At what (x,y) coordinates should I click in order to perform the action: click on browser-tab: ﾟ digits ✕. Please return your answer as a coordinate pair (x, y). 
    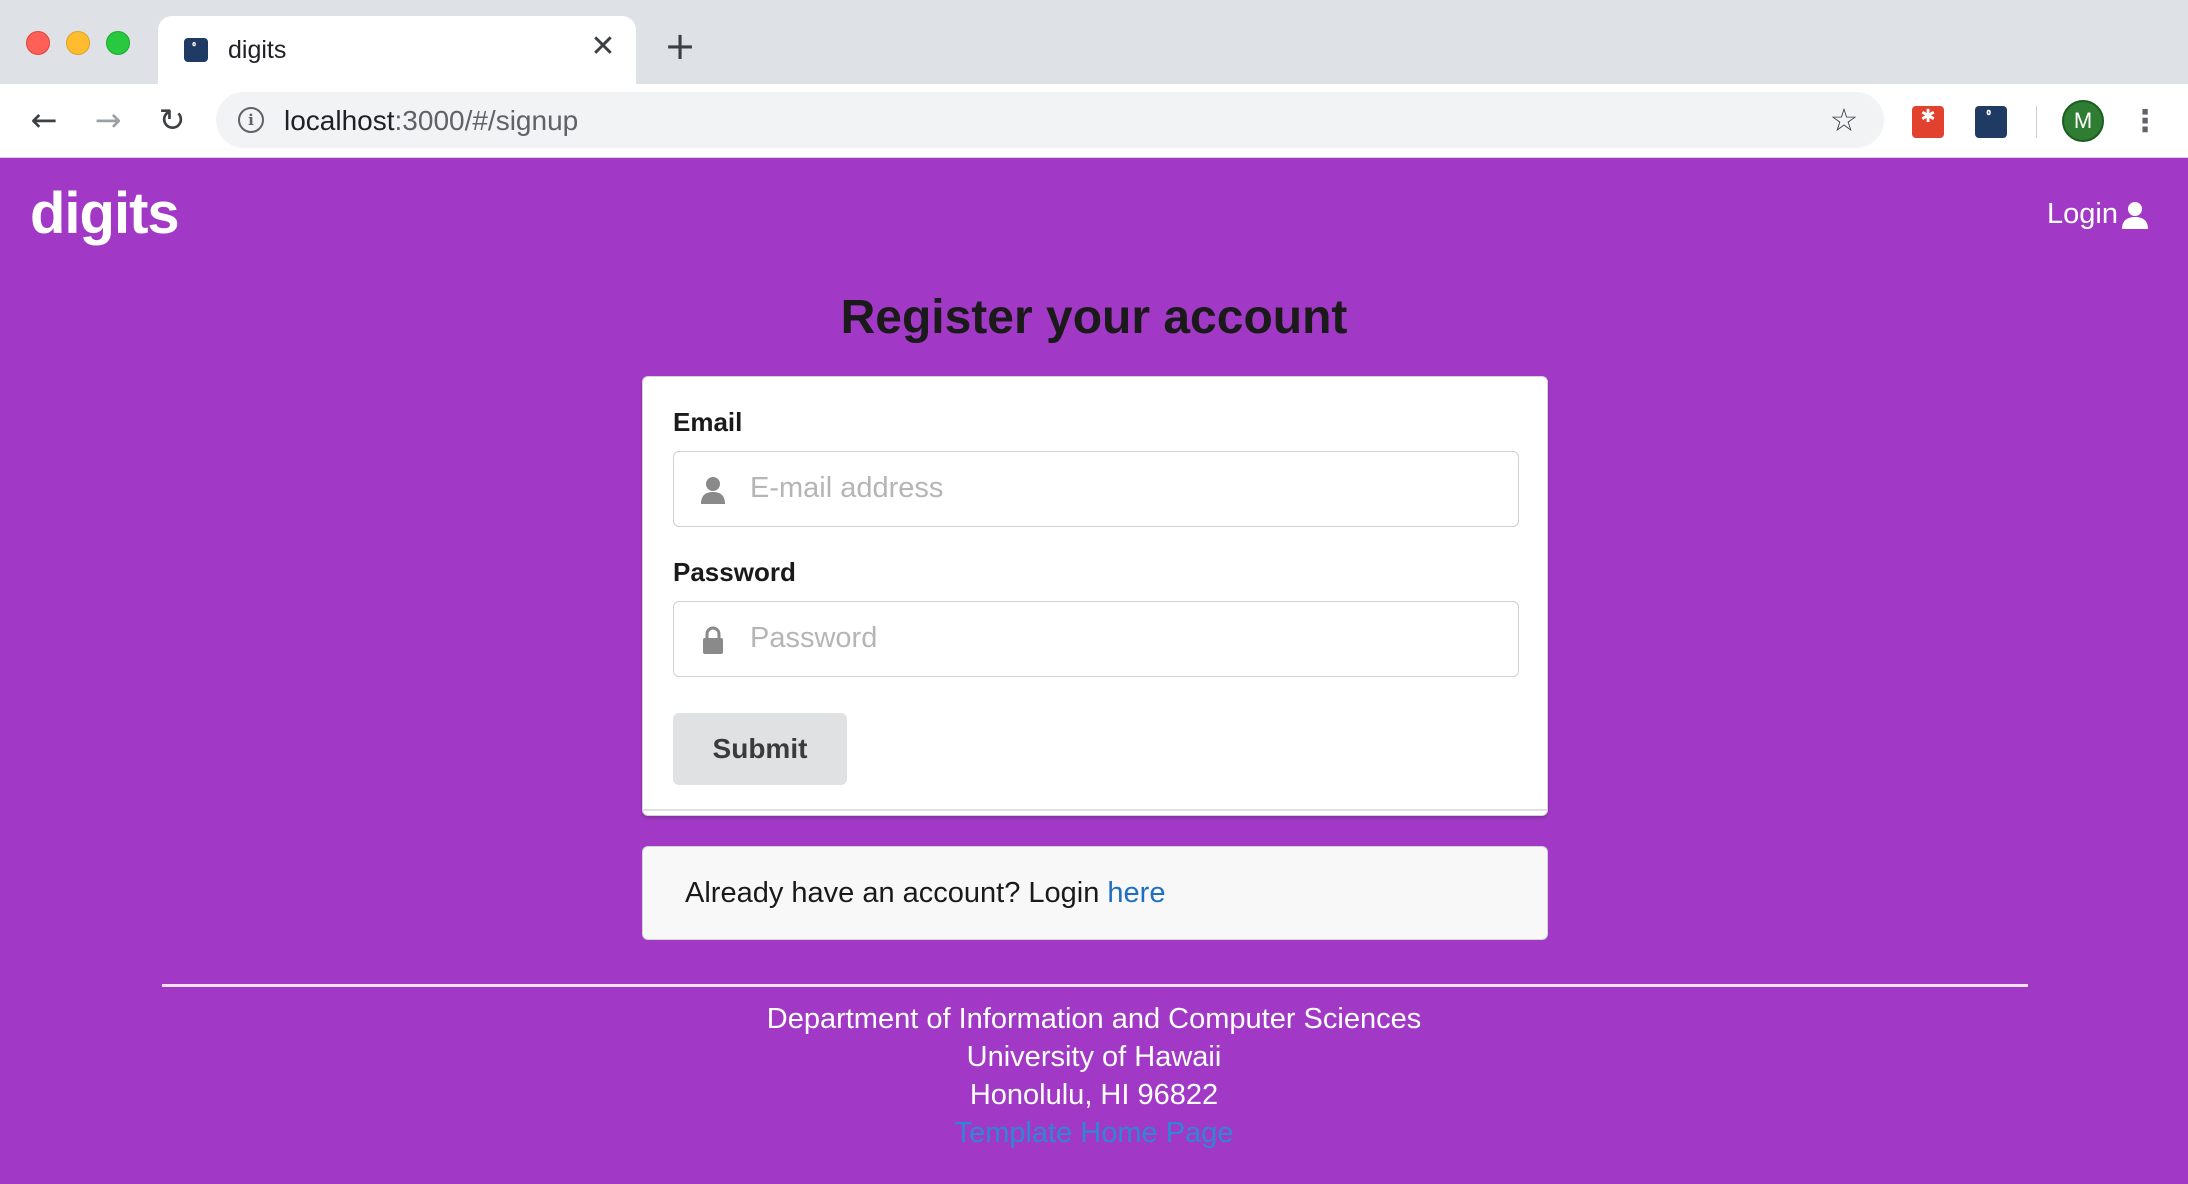
    Looking at the image, I should click on (397, 50).